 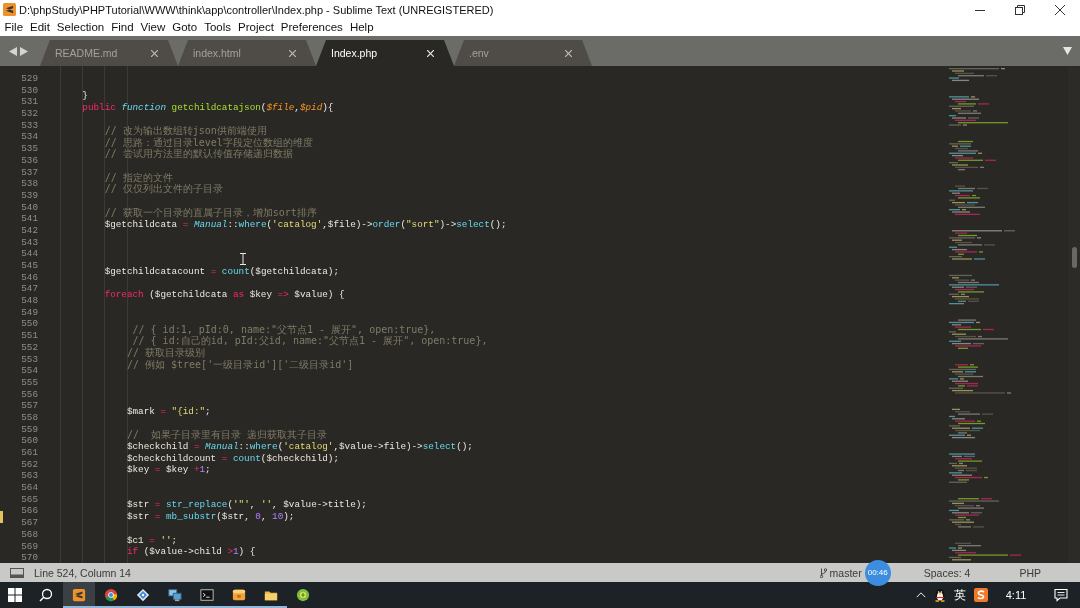 I want to click on menu-item: View, so click(x=153, y=27).